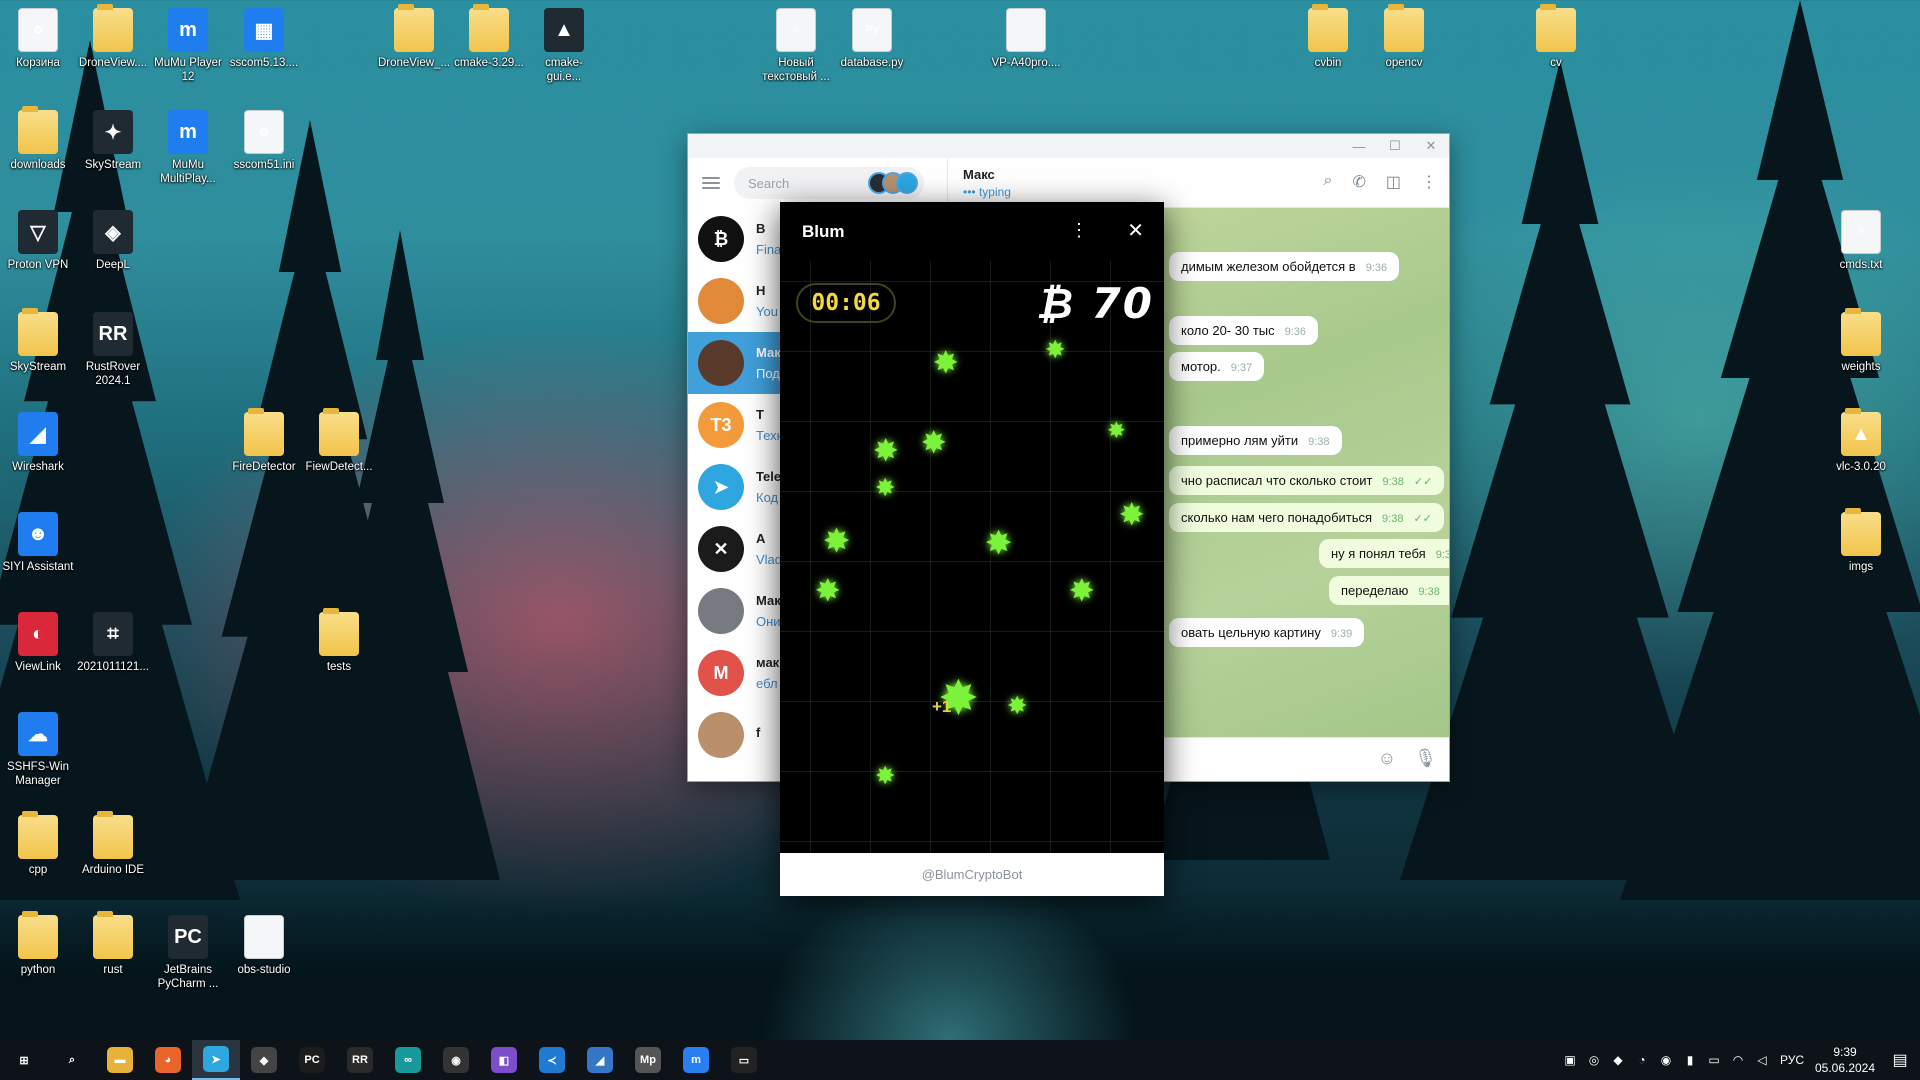  Describe the element at coordinates (264, 141) in the screenshot. I see `desktop-icon: ⚙ sscom51.ini` at that location.